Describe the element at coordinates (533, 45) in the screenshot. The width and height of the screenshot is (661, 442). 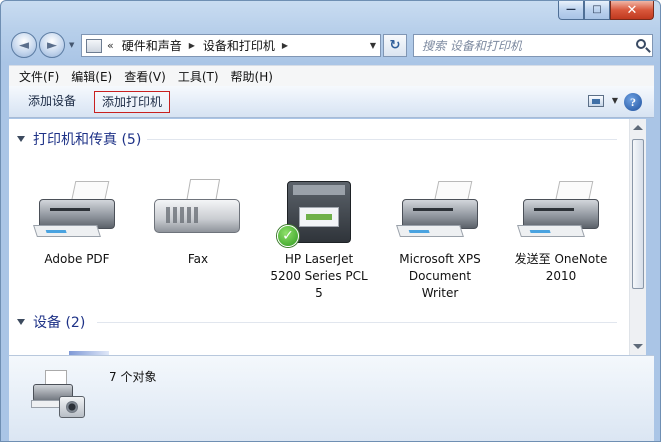
I see `search-box: 搜索 设备和打印机` at that location.